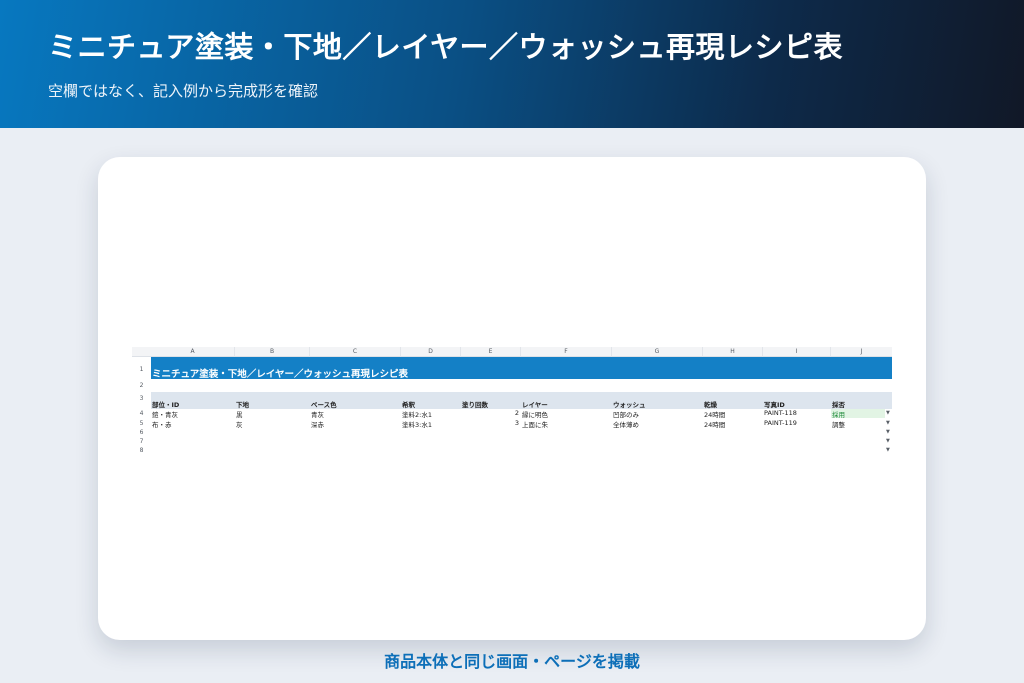 The width and height of the screenshot is (1024, 683). What do you see at coordinates (141, 385) in the screenshot?
I see `row-number: 2` at bounding box center [141, 385].